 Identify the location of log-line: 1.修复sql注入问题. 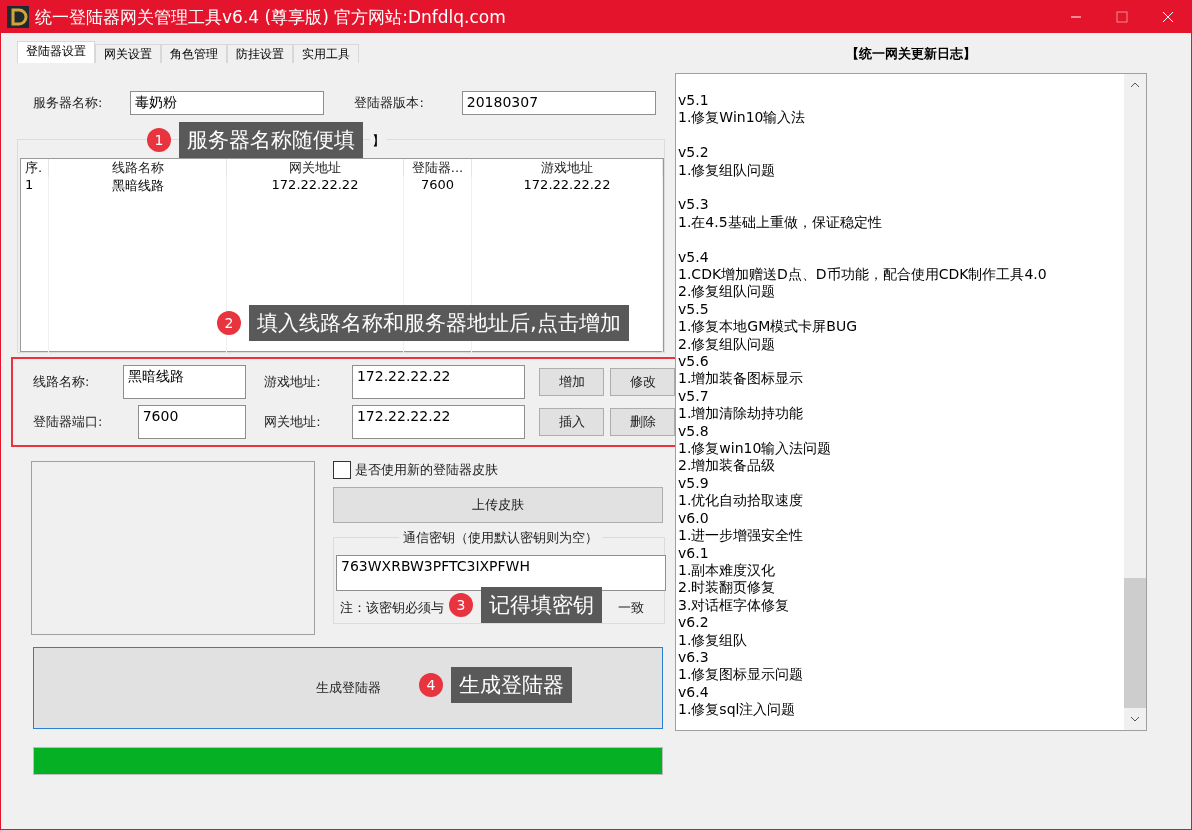
(737, 710).